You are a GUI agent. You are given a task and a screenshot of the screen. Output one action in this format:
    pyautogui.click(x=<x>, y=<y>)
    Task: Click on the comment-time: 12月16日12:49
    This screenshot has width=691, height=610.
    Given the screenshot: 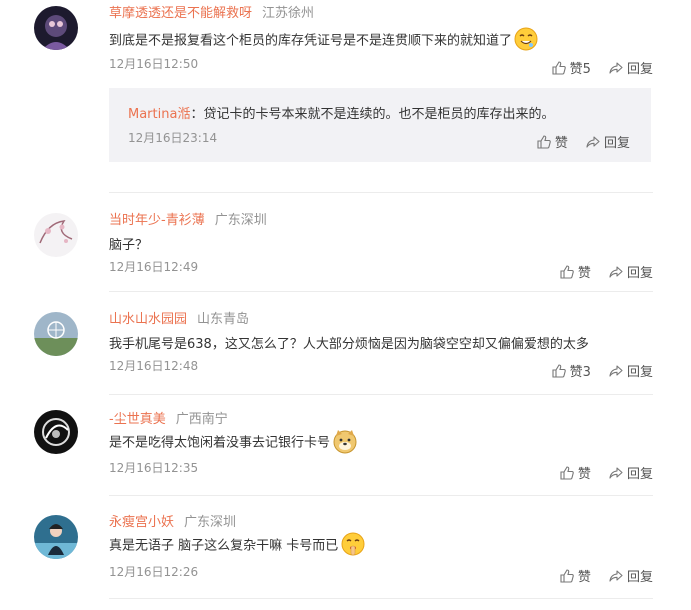 What is the action you would take?
    pyautogui.click(x=154, y=267)
    